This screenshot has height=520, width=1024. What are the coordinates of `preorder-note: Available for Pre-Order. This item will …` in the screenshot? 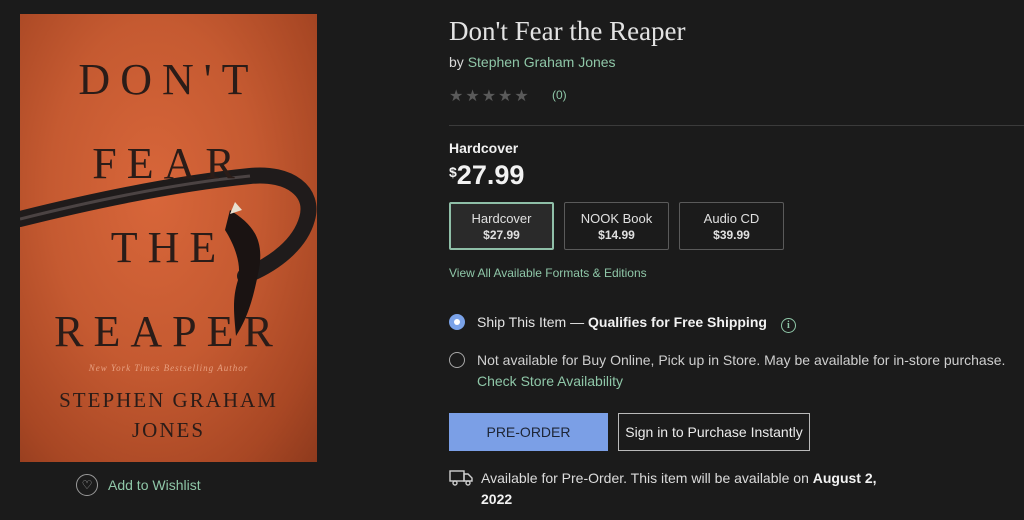 It's located at (665, 489).